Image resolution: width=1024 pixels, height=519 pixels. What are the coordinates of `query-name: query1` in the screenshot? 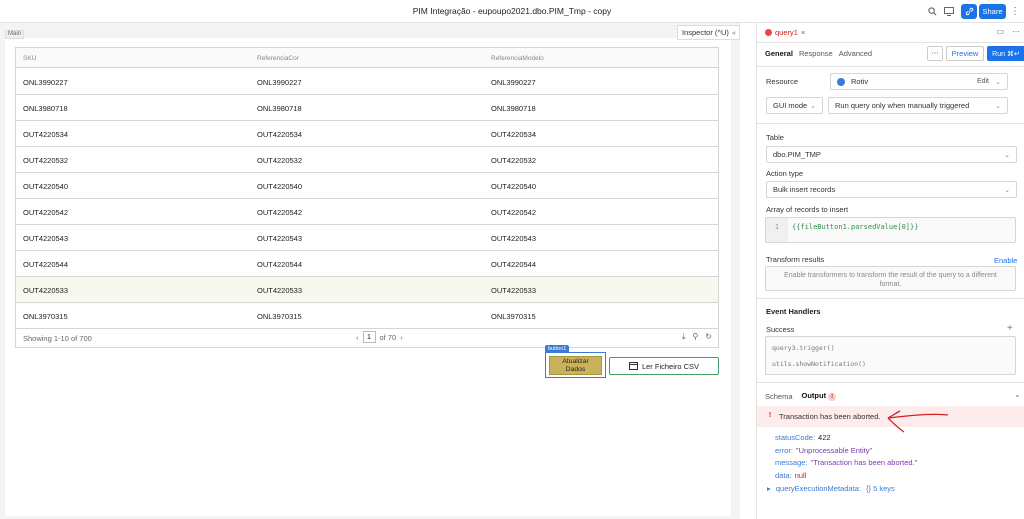 It's located at (786, 32).